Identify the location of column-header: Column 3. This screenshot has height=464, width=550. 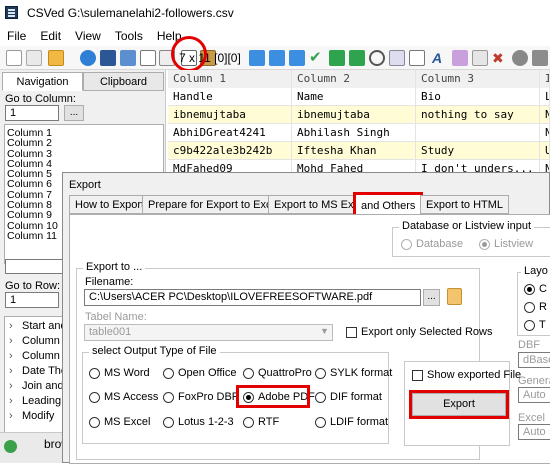
(478, 79).